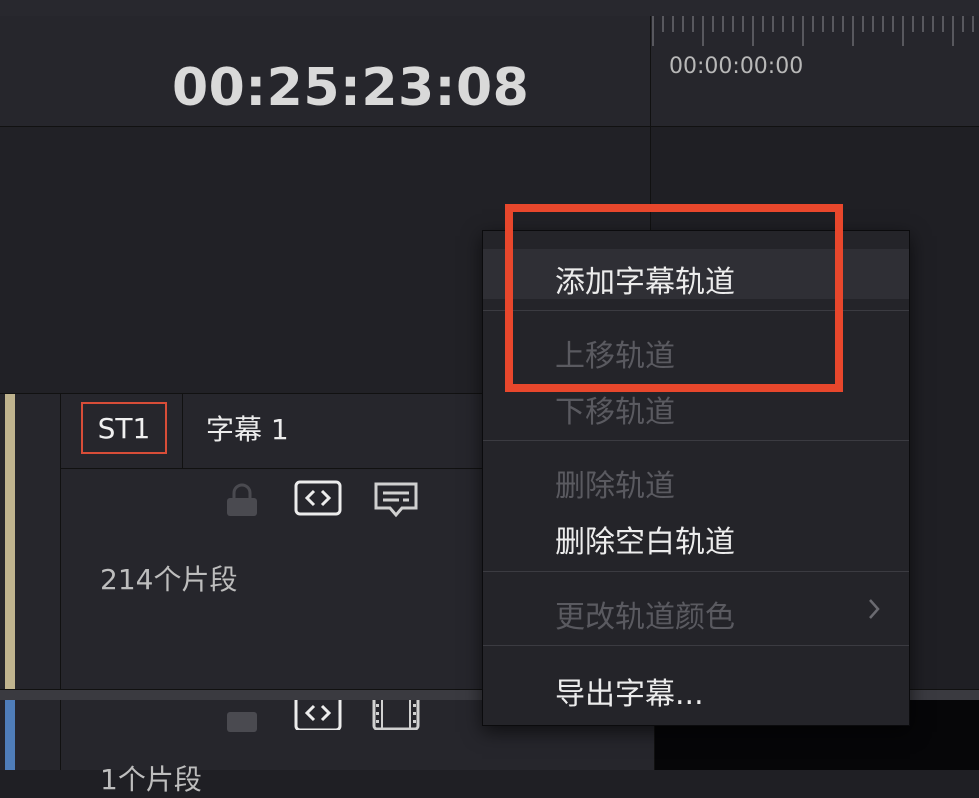 Image resolution: width=979 pixels, height=798 pixels. I want to click on film-icon, so click(396, 715).